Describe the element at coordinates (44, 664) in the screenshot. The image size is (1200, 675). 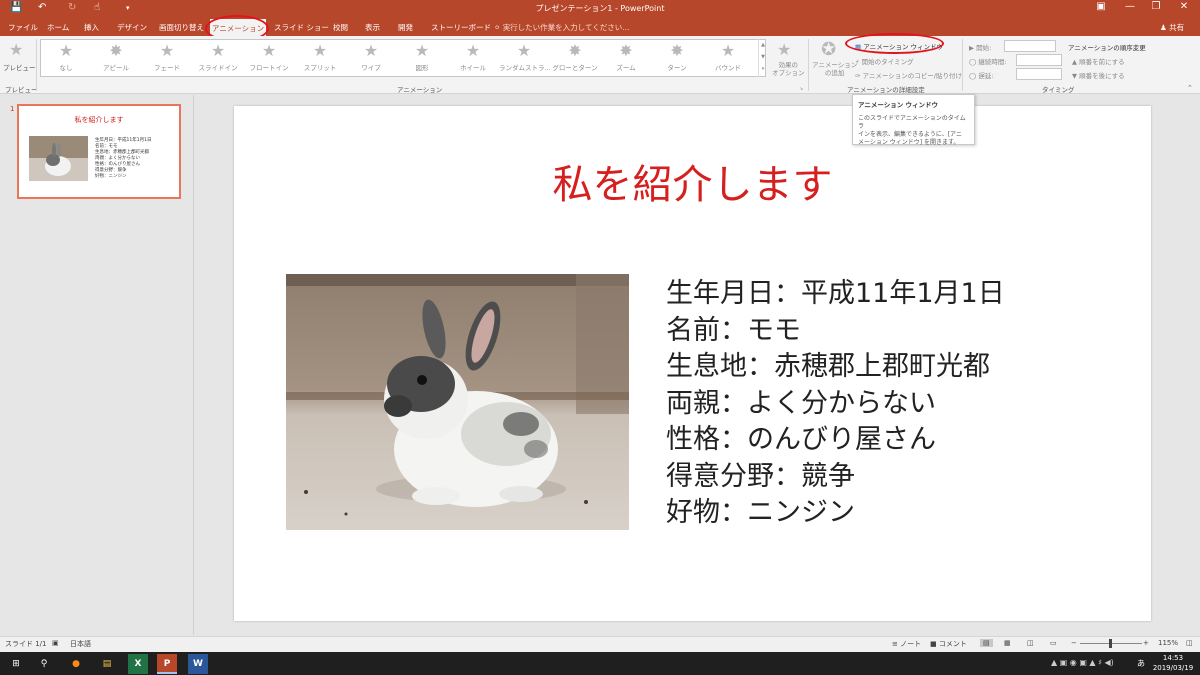
I see `search-icon: ⚲` at that location.